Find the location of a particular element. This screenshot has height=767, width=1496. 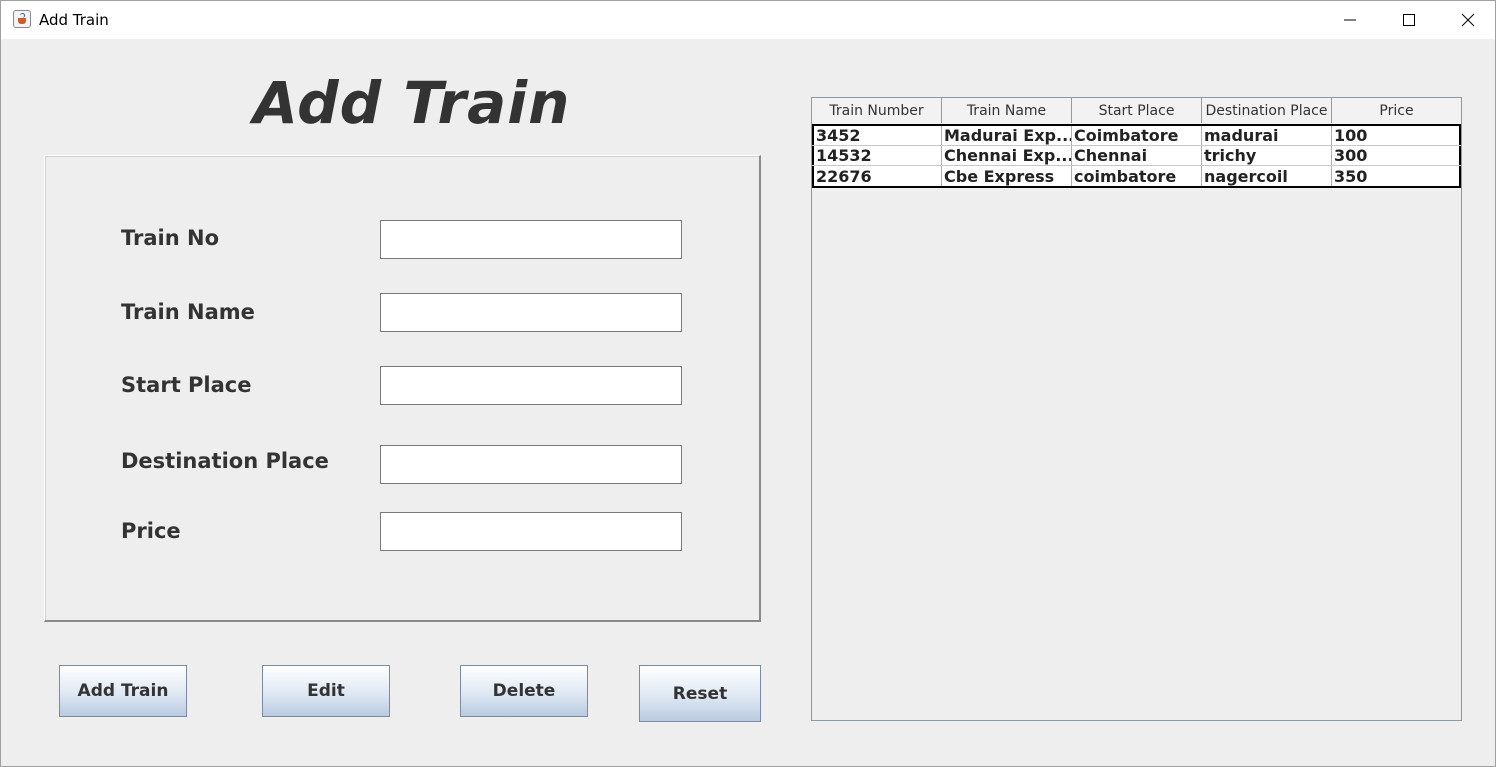

cell-train-number: 14532 is located at coordinates (877, 155).